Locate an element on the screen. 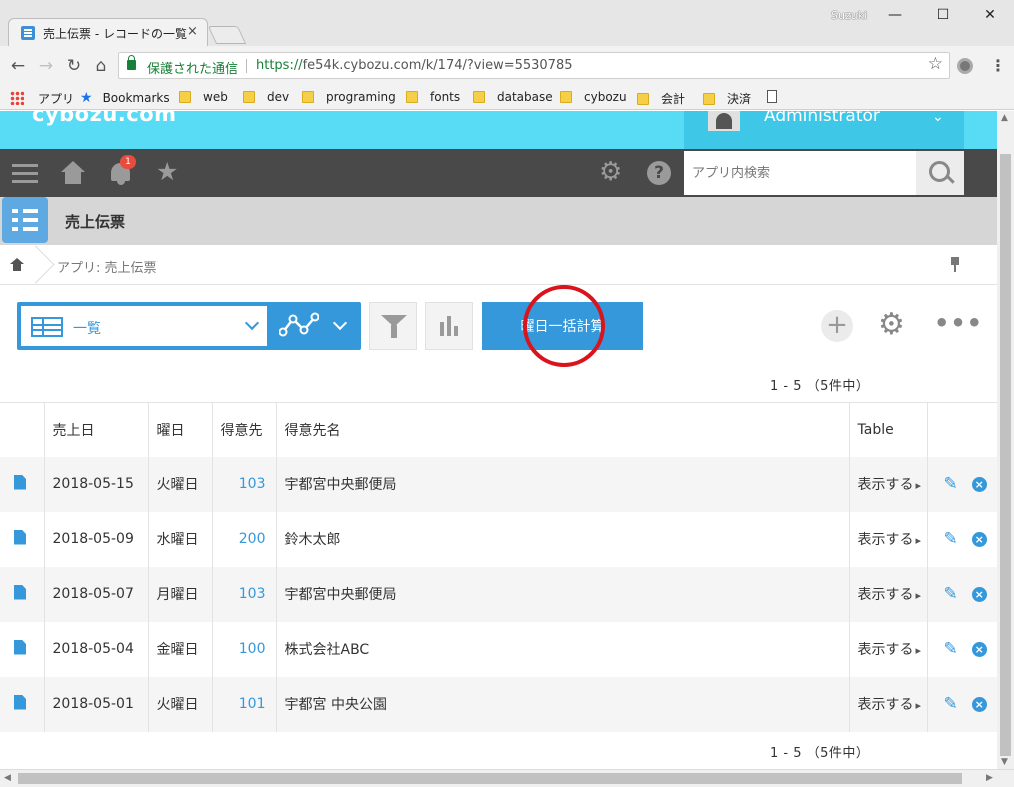 This screenshot has height=787, width=1014. vertical-scroll-thumb is located at coordinates (1005, 455).